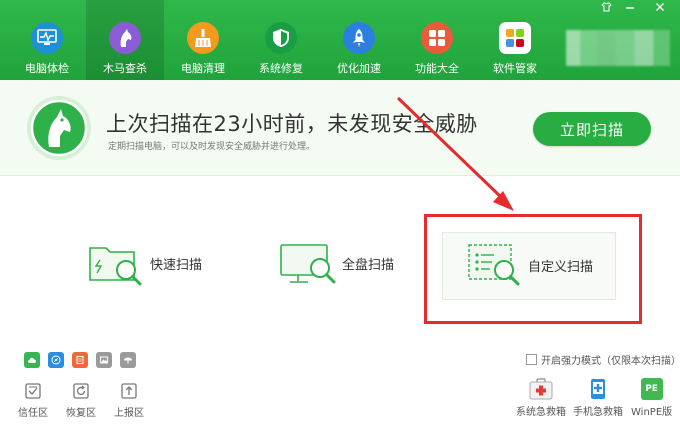 This screenshot has height=430, width=680. I want to click on phone-rescue-icon, so click(598, 389).